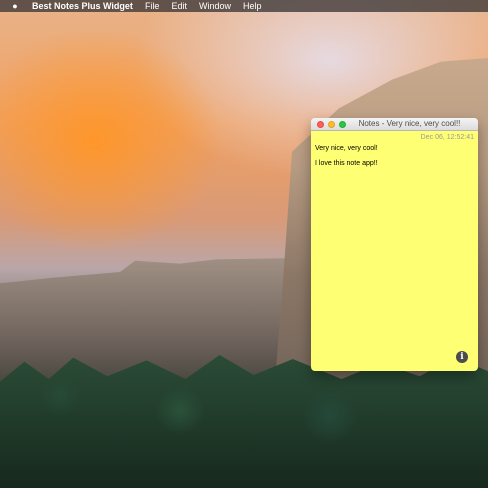 The height and width of the screenshot is (488, 488). I want to click on window-titlebar: Notes - Very nice, very cool!!, so click(394, 124).